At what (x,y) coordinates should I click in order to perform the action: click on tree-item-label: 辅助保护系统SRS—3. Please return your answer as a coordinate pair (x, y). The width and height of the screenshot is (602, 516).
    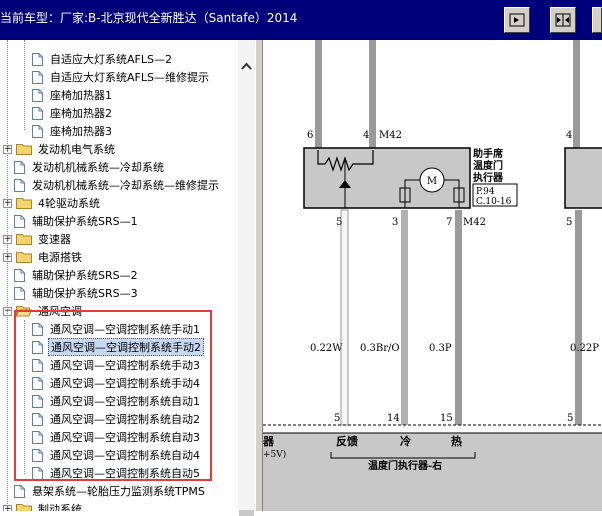
    Looking at the image, I should click on (85, 293).